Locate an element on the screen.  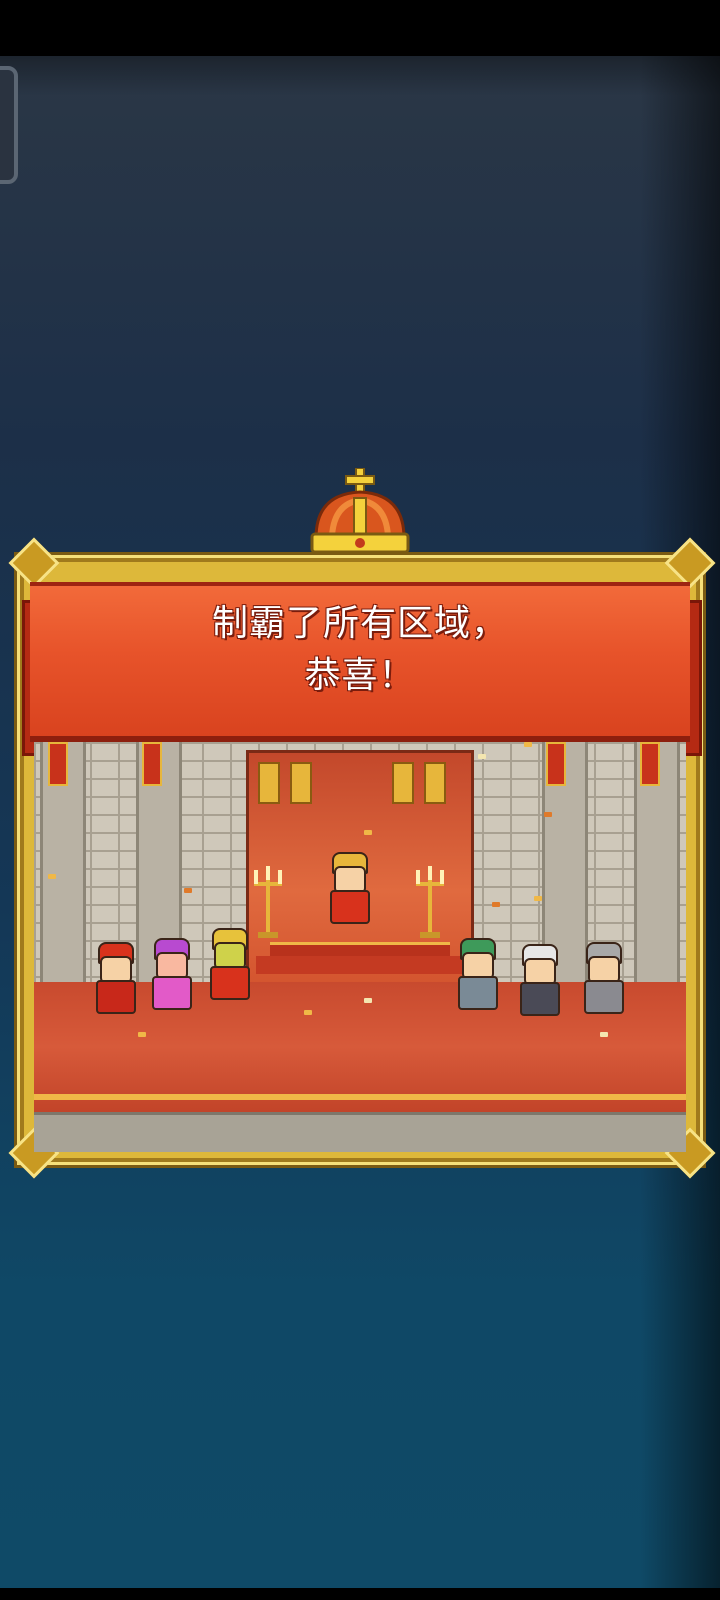
top-shade is located at coordinates (360, 76).